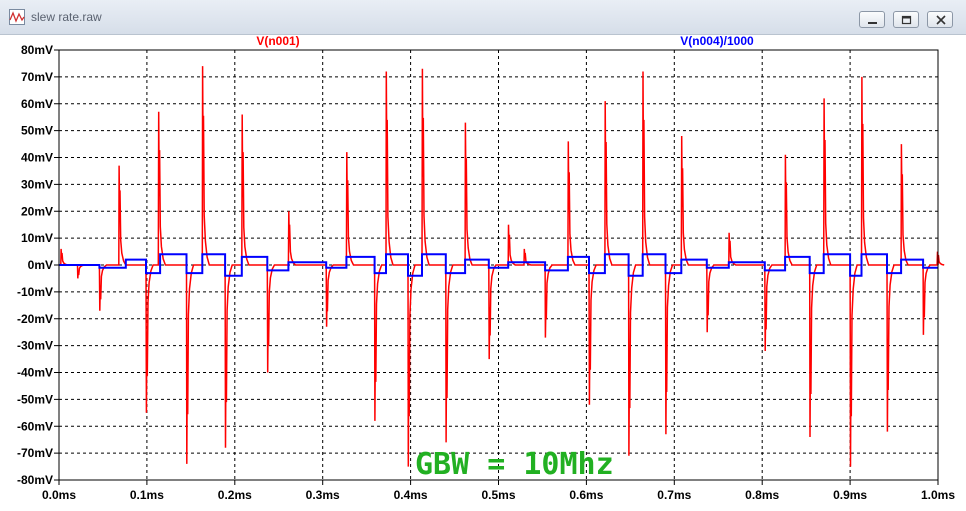 Image resolution: width=966 pixels, height=511 pixels. I want to click on maximize-icon, so click(906, 20).